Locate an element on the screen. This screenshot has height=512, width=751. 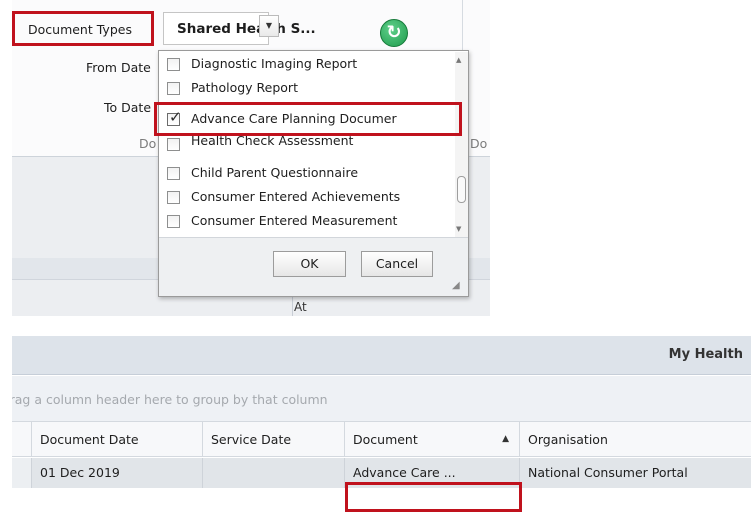
cell-service-date is located at coordinates (274, 473).